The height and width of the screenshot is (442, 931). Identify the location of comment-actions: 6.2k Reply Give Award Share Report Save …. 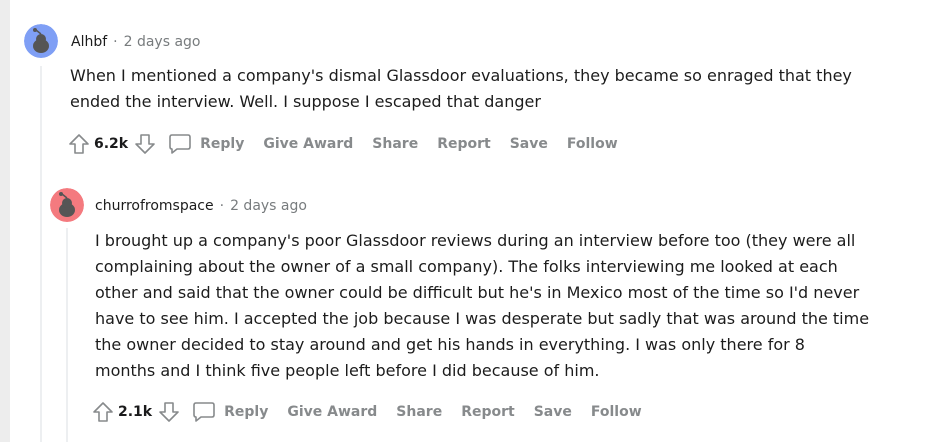
(342, 144).